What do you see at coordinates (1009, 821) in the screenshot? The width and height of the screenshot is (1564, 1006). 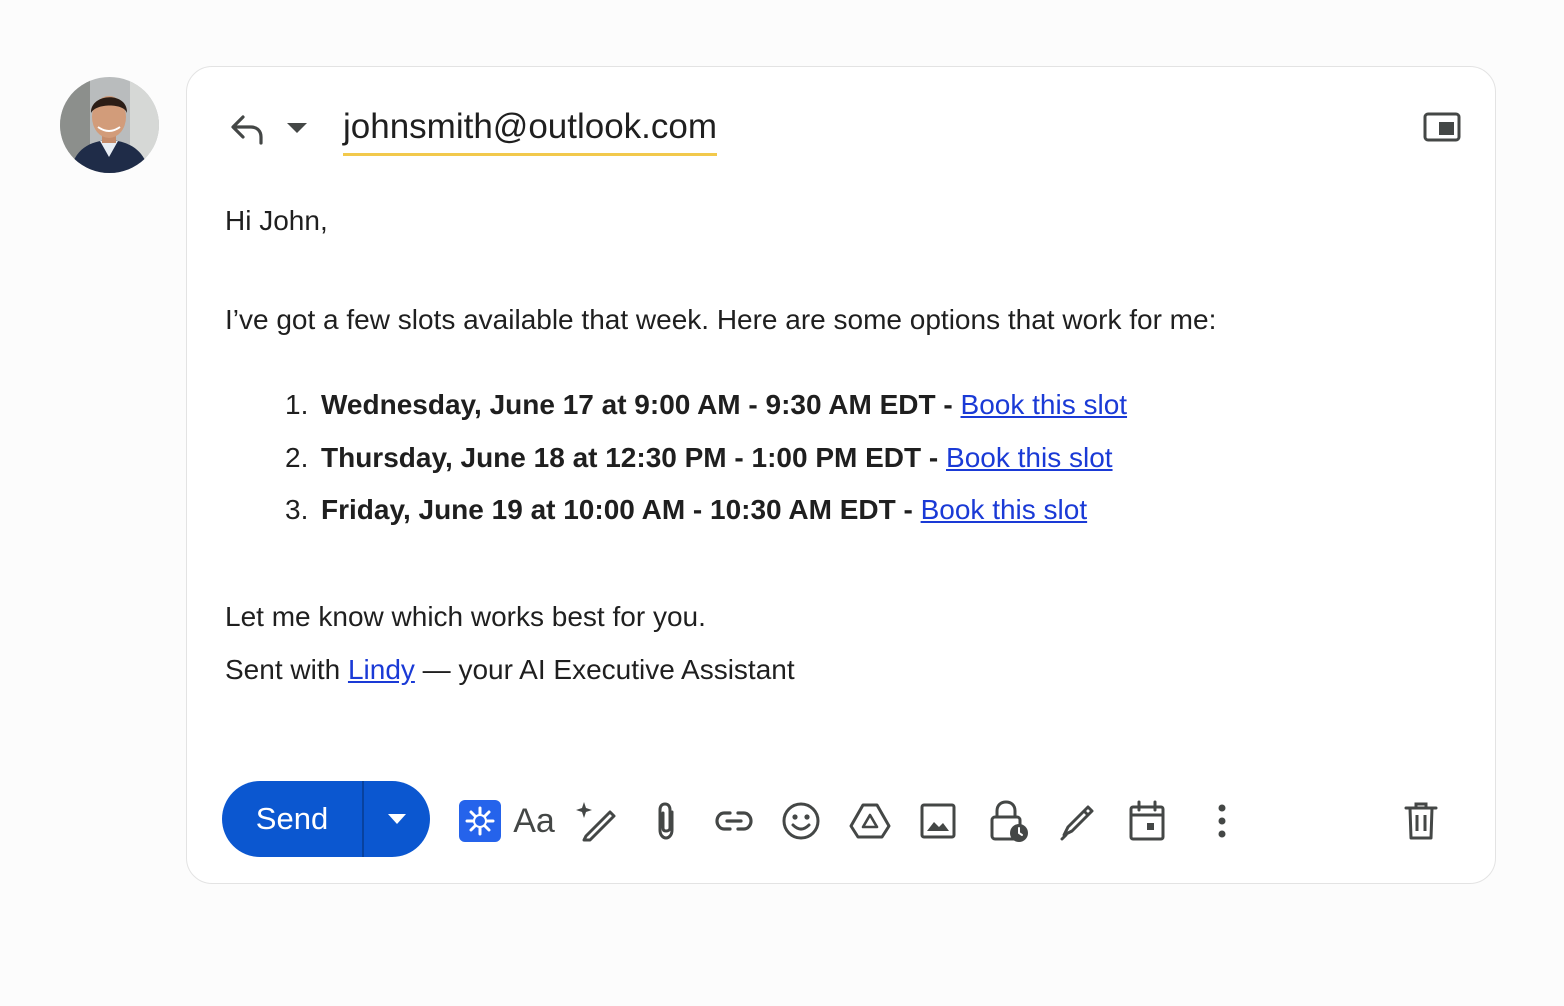 I see `confidential-lock-icon` at bounding box center [1009, 821].